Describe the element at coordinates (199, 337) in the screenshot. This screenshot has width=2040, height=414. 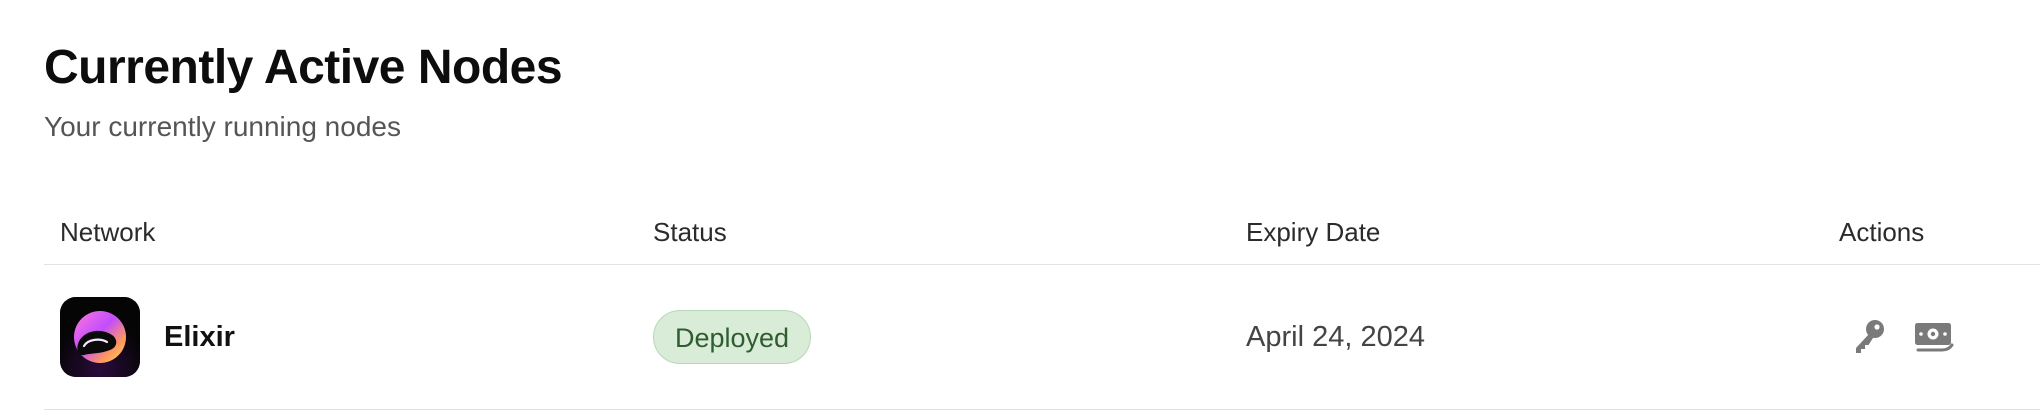
I see `network-name: Elixir` at that location.